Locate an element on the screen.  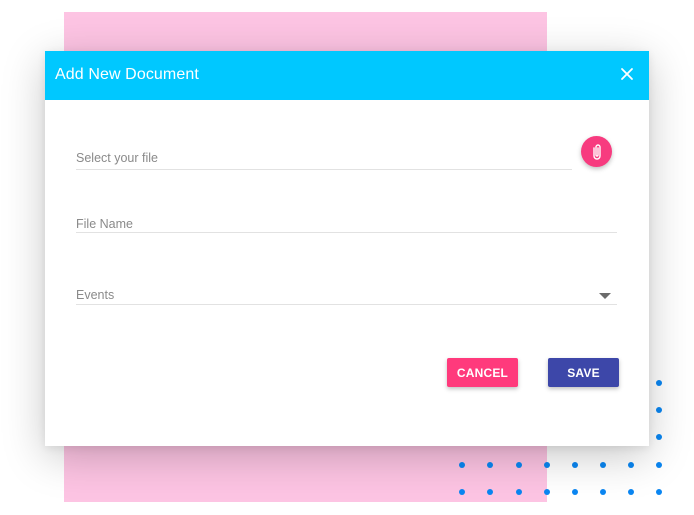
attach-file-button is located at coordinates (596, 151).